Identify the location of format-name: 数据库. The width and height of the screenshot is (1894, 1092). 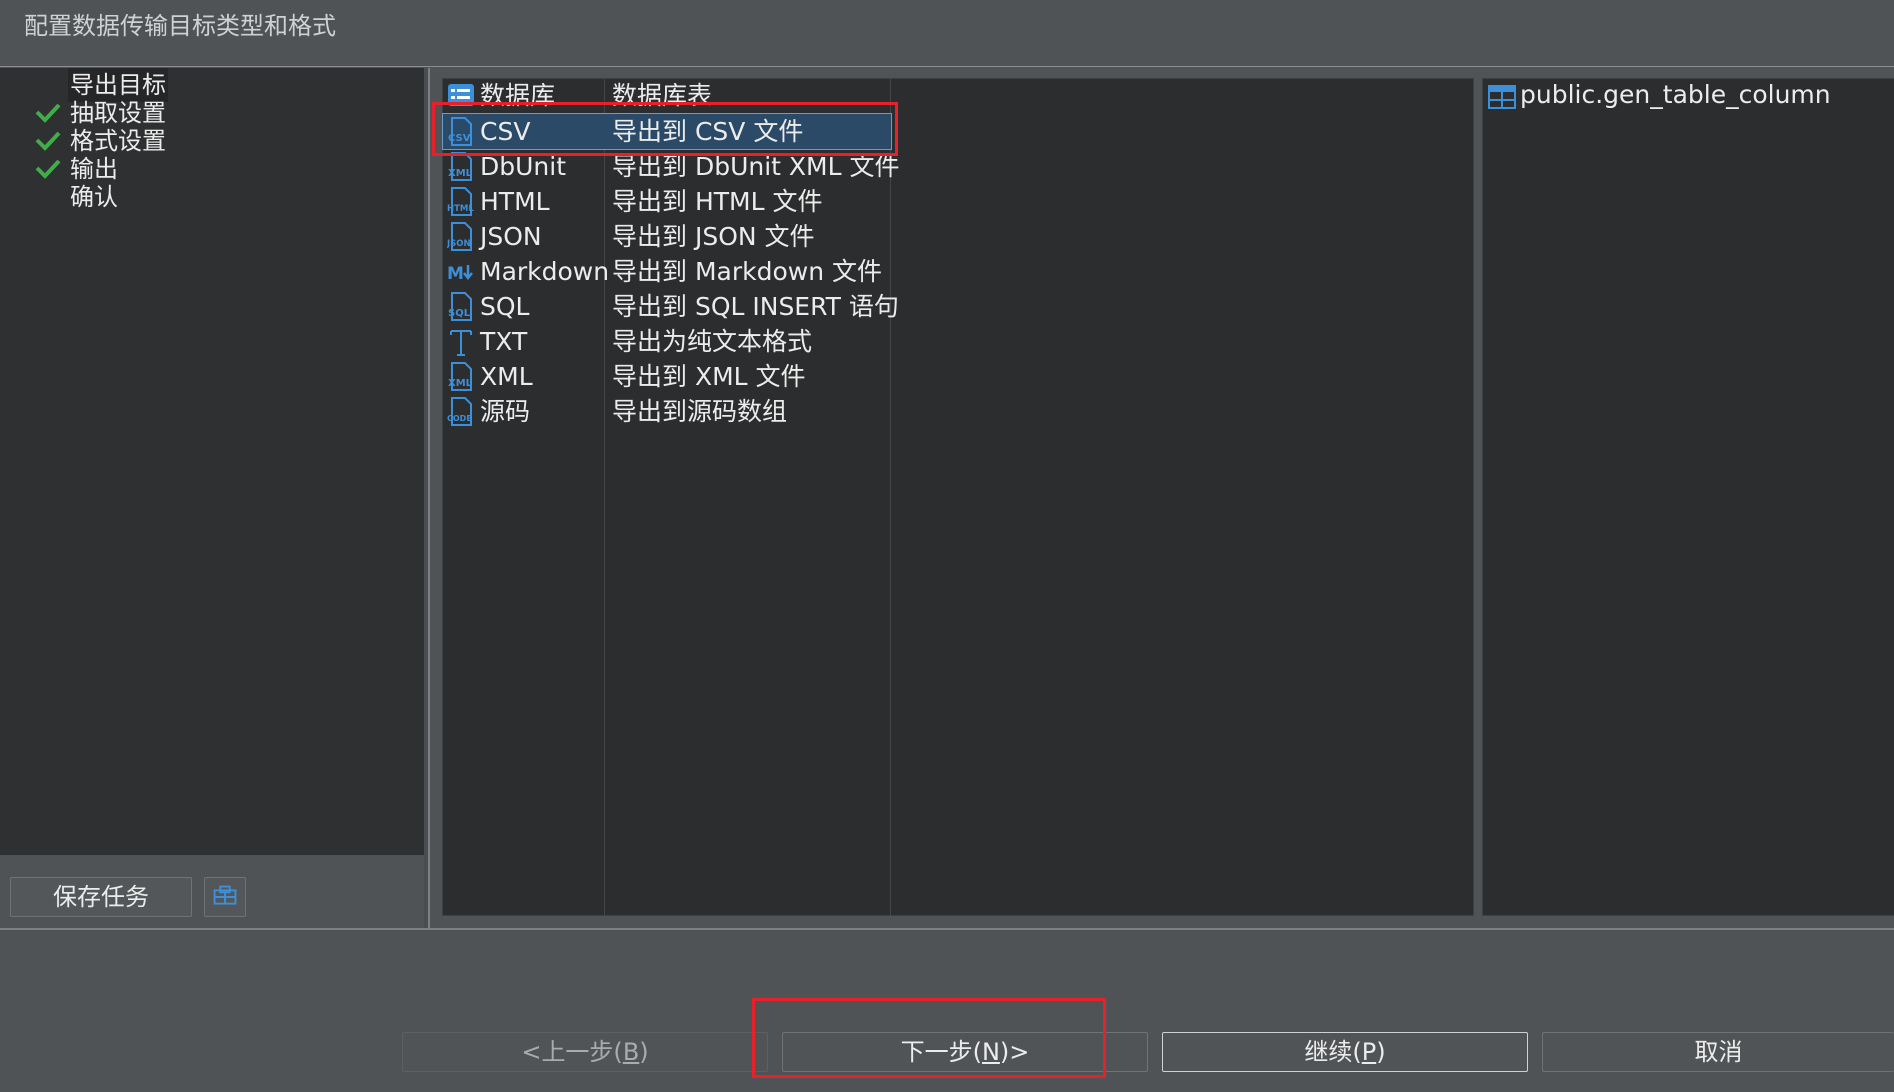
(518, 95).